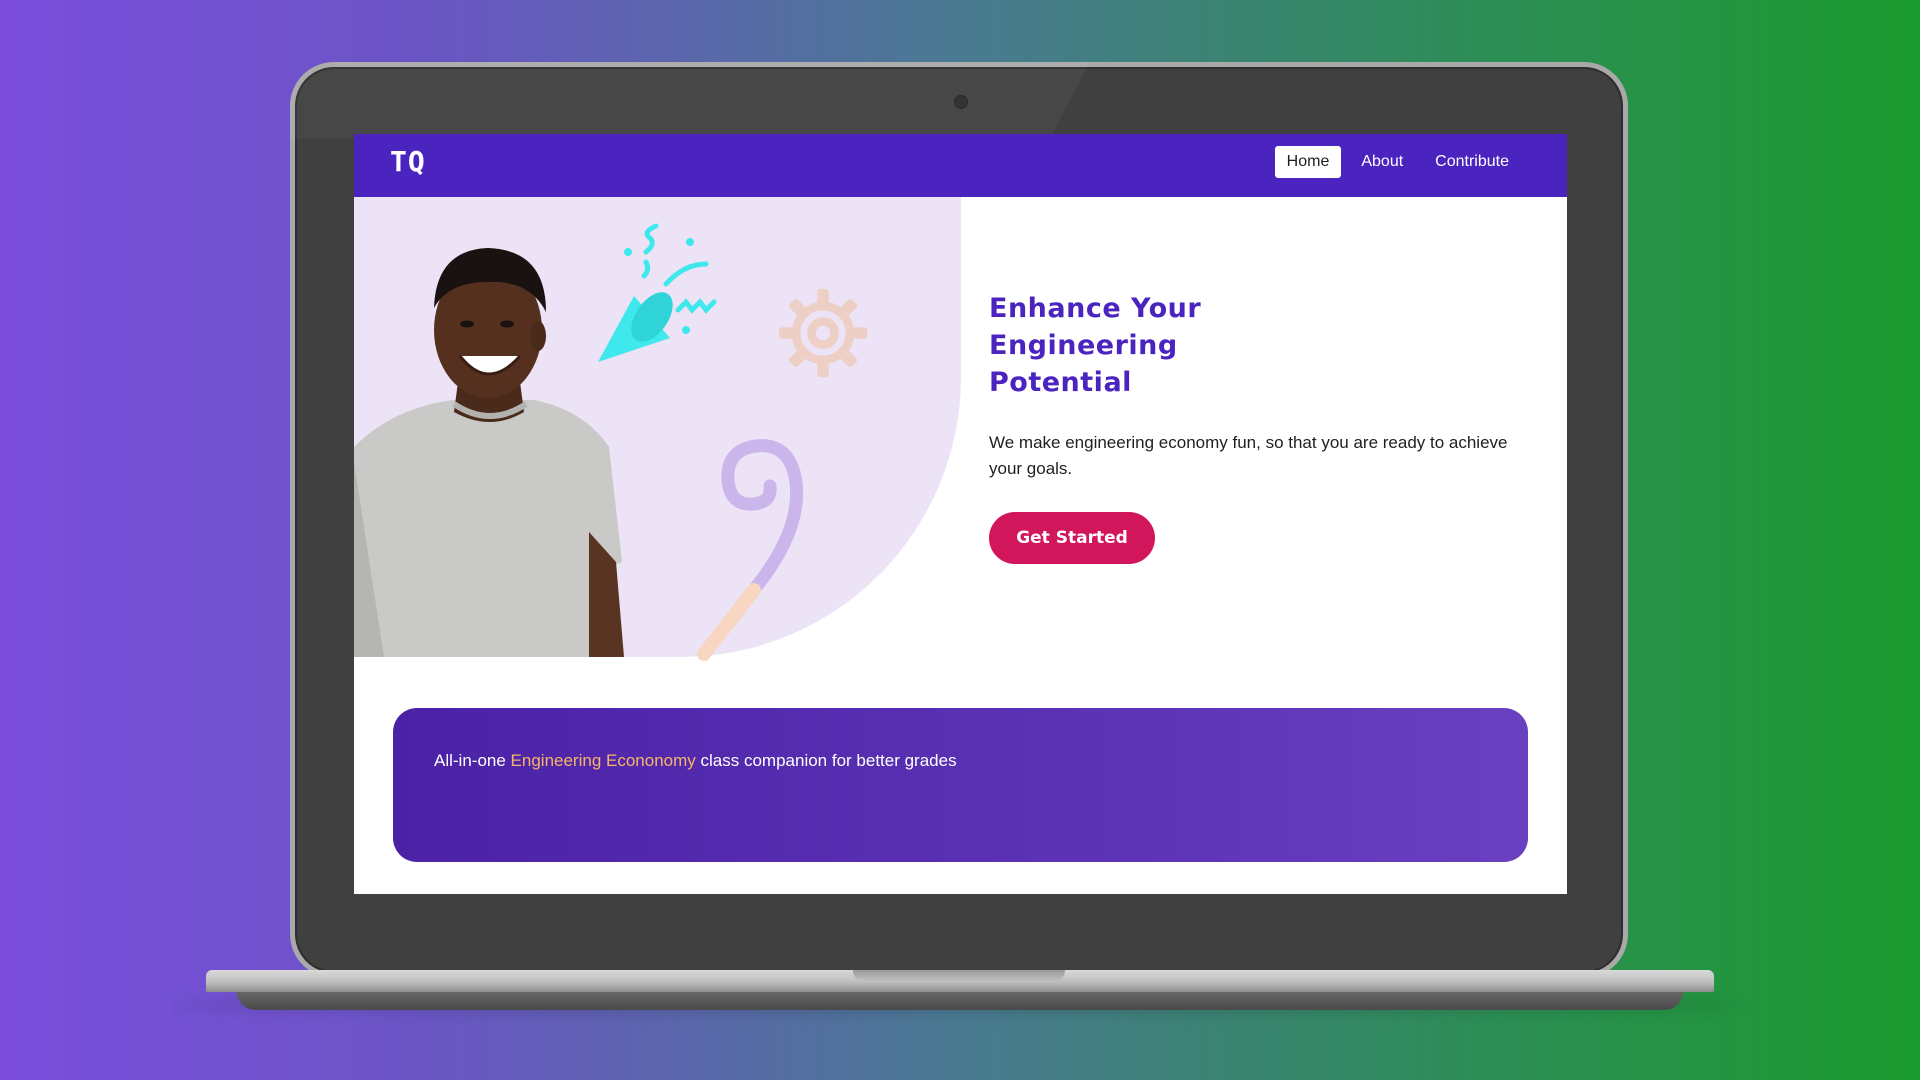 Image resolution: width=1920 pixels, height=1080 pixels. Describe the element at coordinates (1095, 308) in the screenshot. I see `hero-title-line-1: Enhance Your` at that location.